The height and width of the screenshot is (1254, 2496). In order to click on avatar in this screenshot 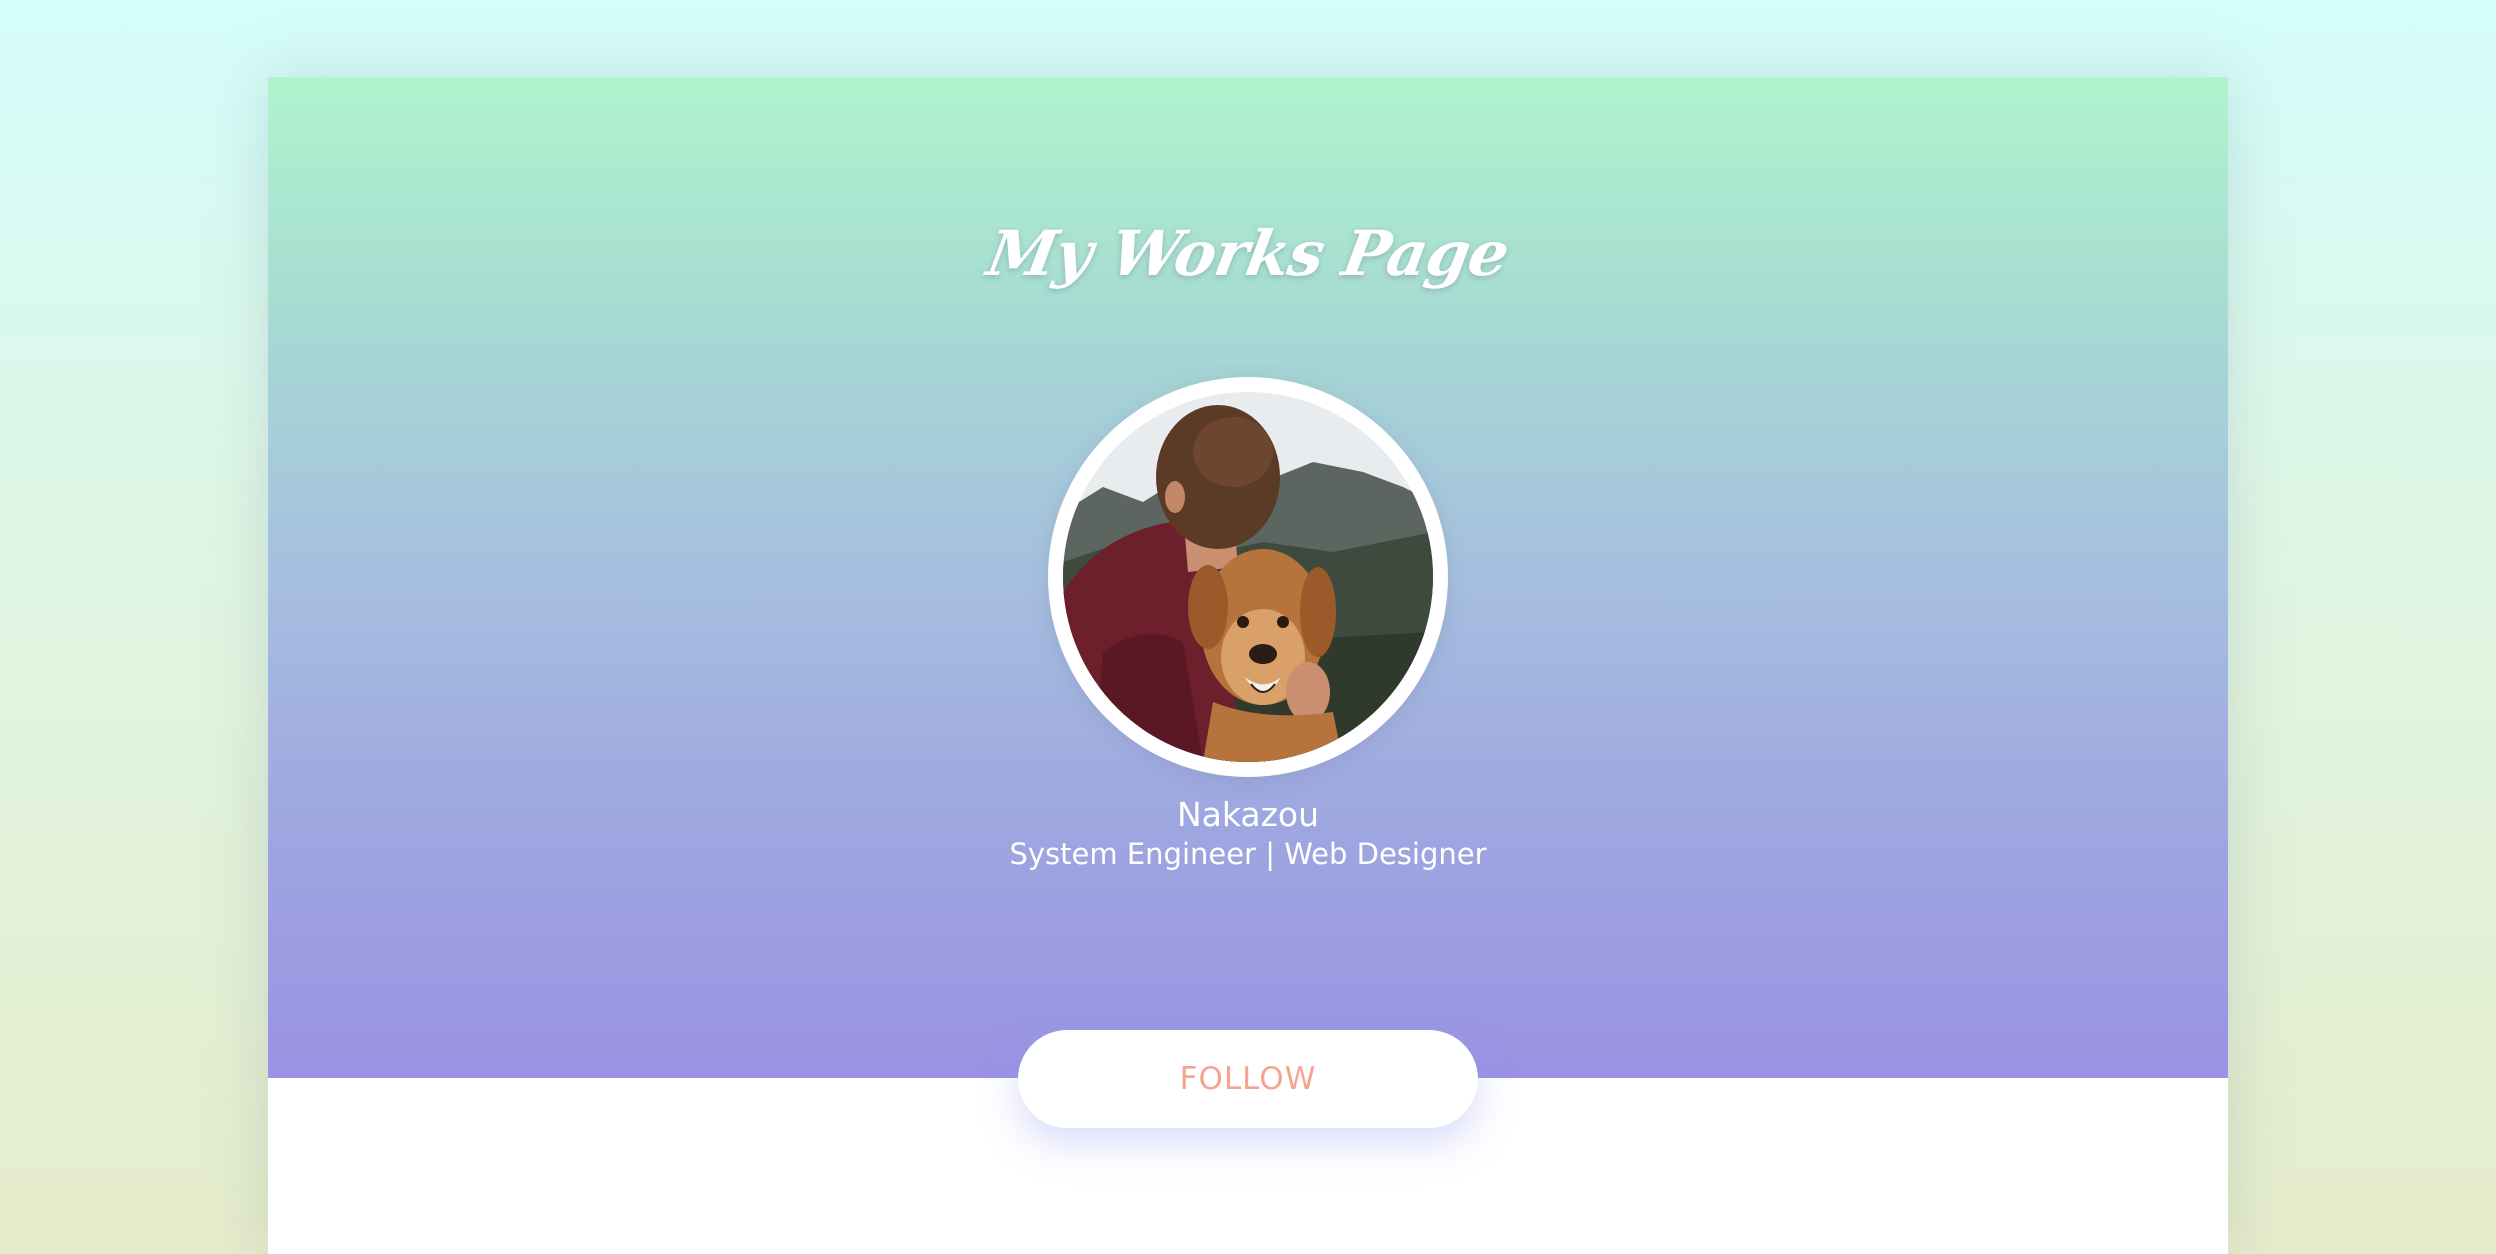, I will do `click(1248, 577)`.